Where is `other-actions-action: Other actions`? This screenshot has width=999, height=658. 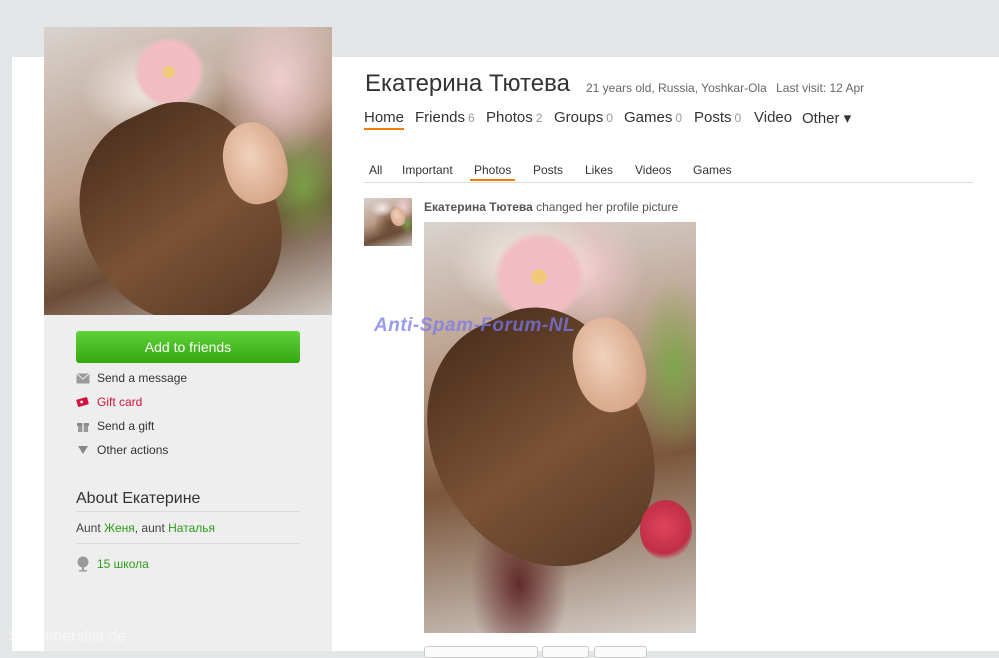 other-actions-action: Other actions is located at coordinates (122, 450).